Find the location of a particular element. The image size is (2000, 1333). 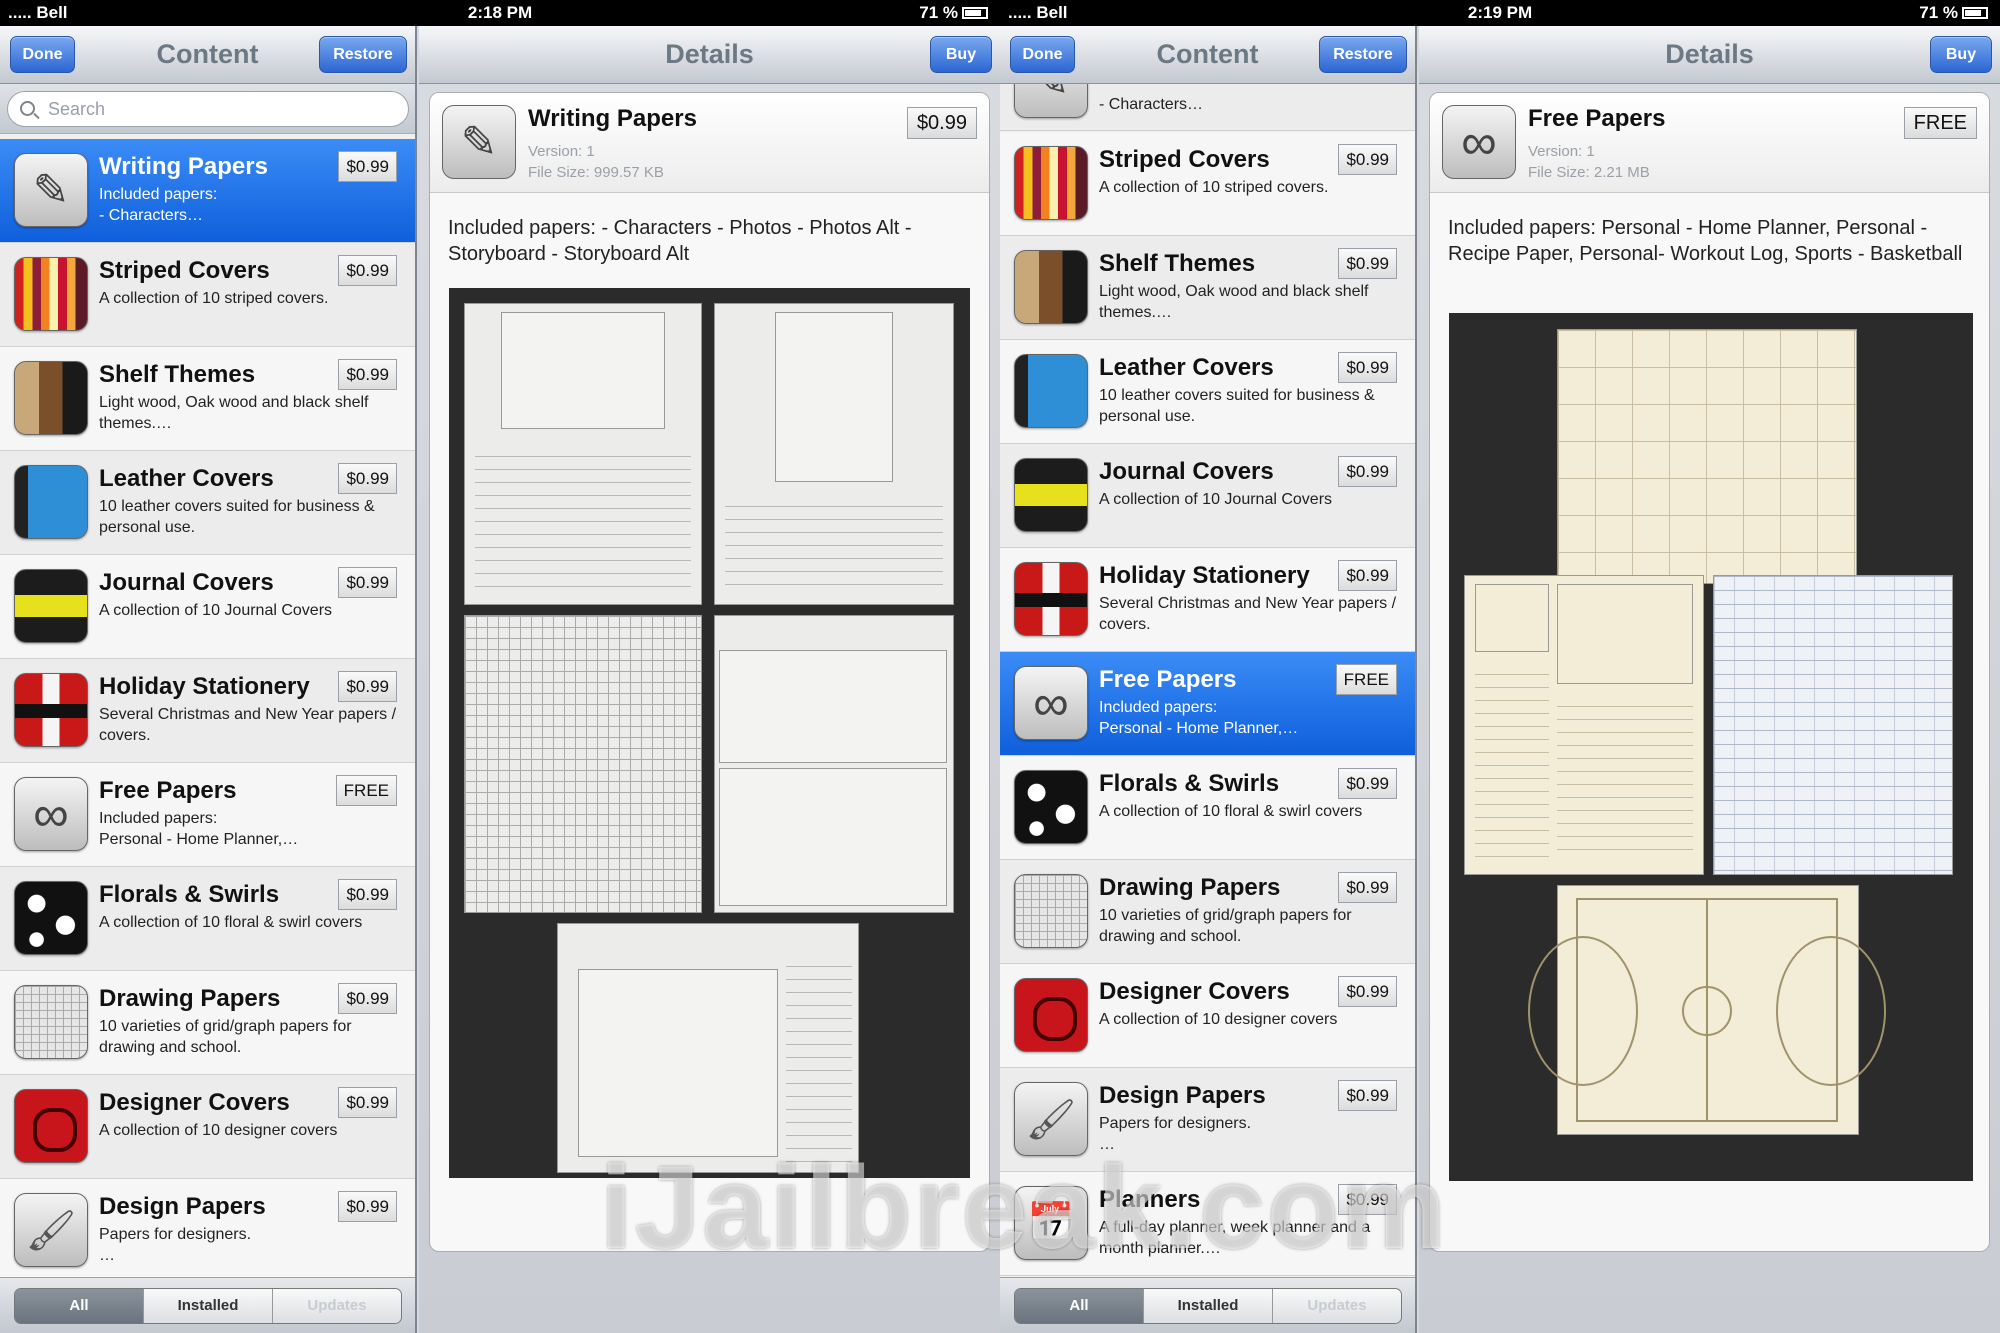

storyboard-alt-paper-preview is located at coordinates (834, 764).